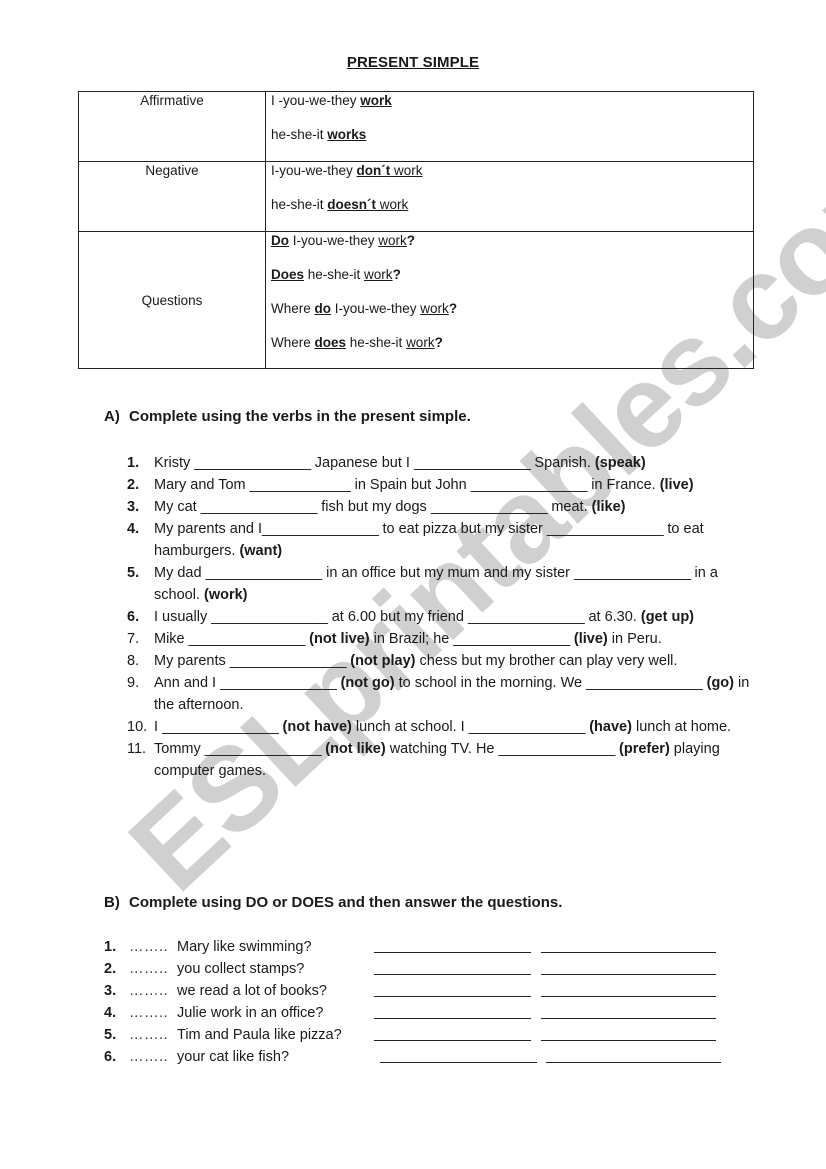  I want to click on form-line: he-she-it works, so click(512, 143).